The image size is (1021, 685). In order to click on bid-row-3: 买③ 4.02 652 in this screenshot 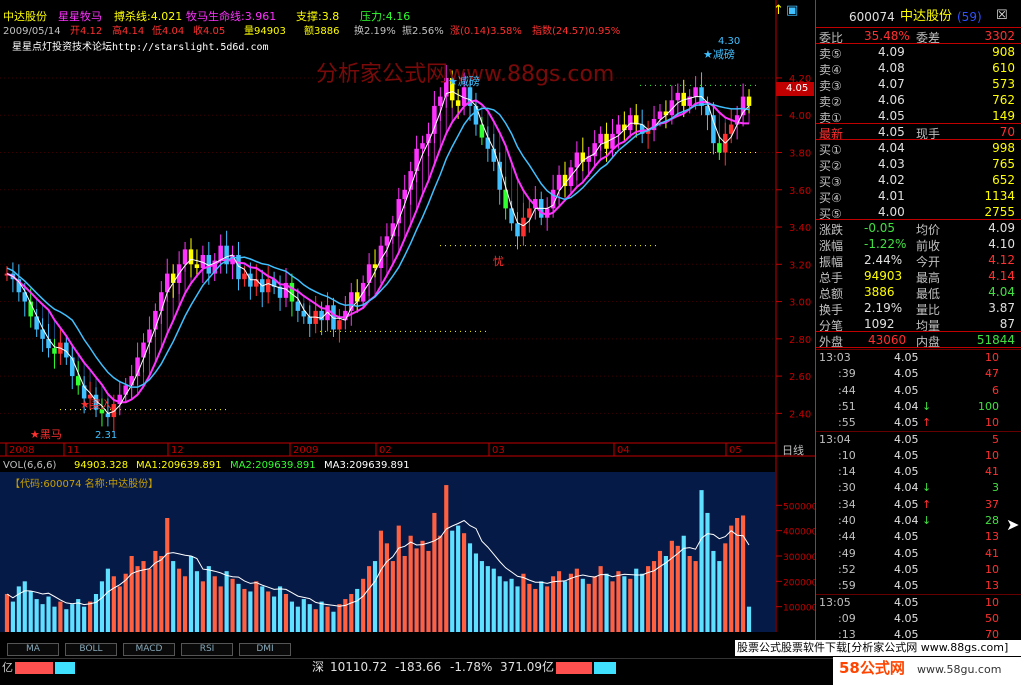, I will do `click(917, 180)`.